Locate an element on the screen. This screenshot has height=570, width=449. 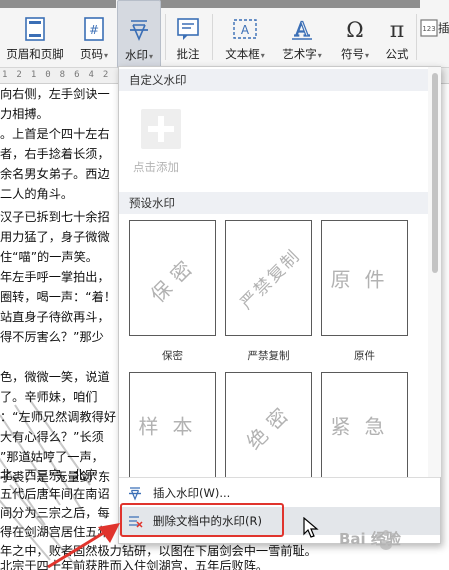
panel-scrollbar is located at coordinates (434, 272).